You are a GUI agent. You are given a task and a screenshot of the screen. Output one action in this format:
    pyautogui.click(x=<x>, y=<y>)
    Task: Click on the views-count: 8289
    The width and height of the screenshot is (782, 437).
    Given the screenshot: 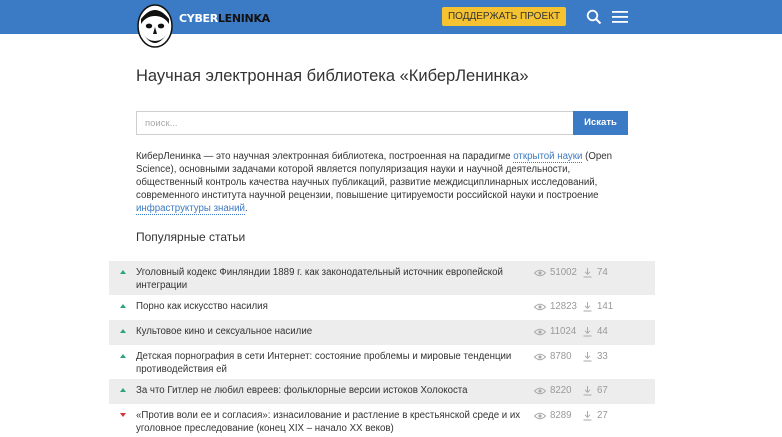 What is the action you would take?
    pyautogui.click(x=561, y=415)
    